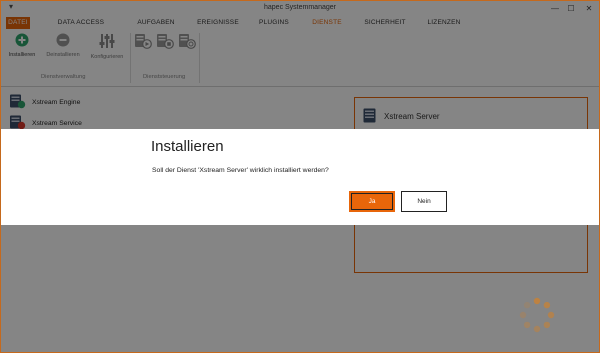 The width and height of the screenshot is (600, 353). What do you see at coordinates (372, 201) in the screenshot?
I see `yes-button: Ja` at bounding box center [372, 201].